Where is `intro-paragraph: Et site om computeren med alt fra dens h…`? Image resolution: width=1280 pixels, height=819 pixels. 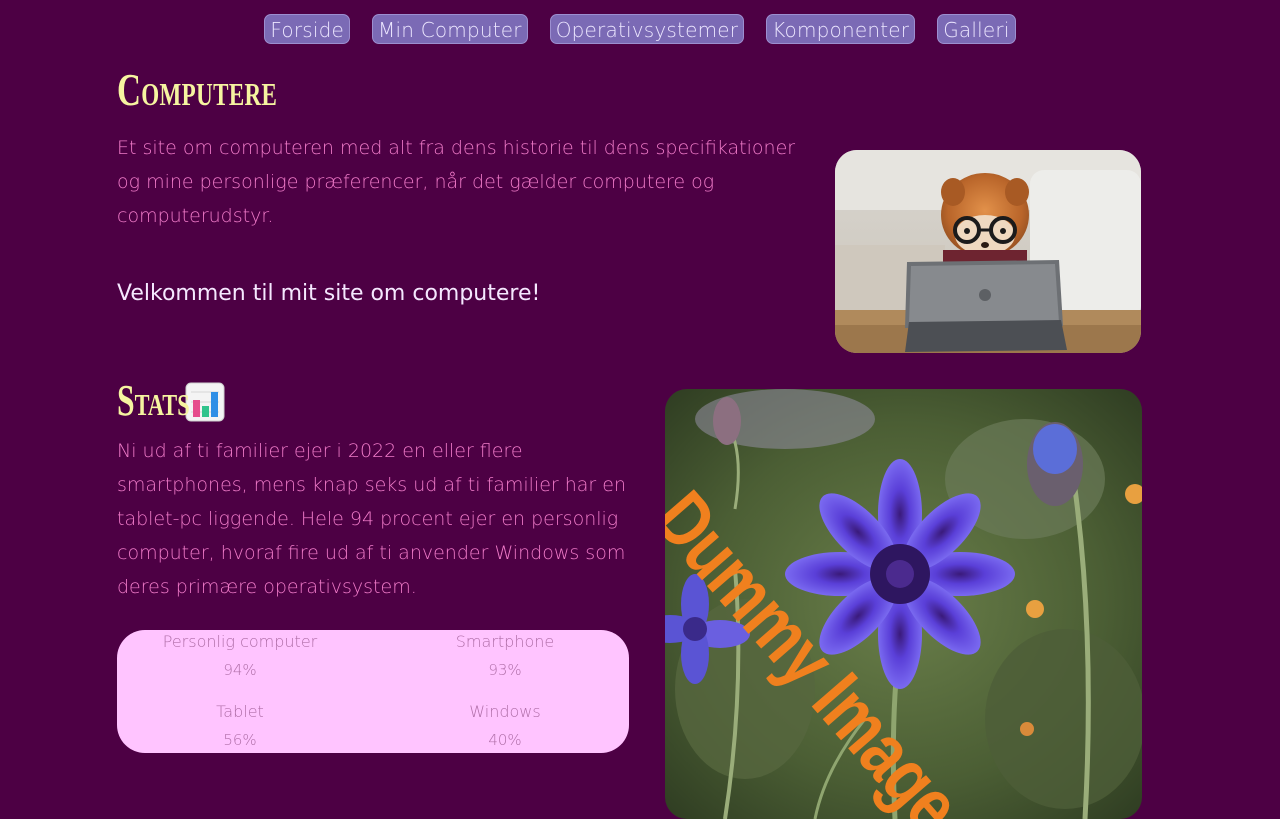 intro-paragraph: Et site om computeren med alt fra dens h… is located at coordinates (456, 182).